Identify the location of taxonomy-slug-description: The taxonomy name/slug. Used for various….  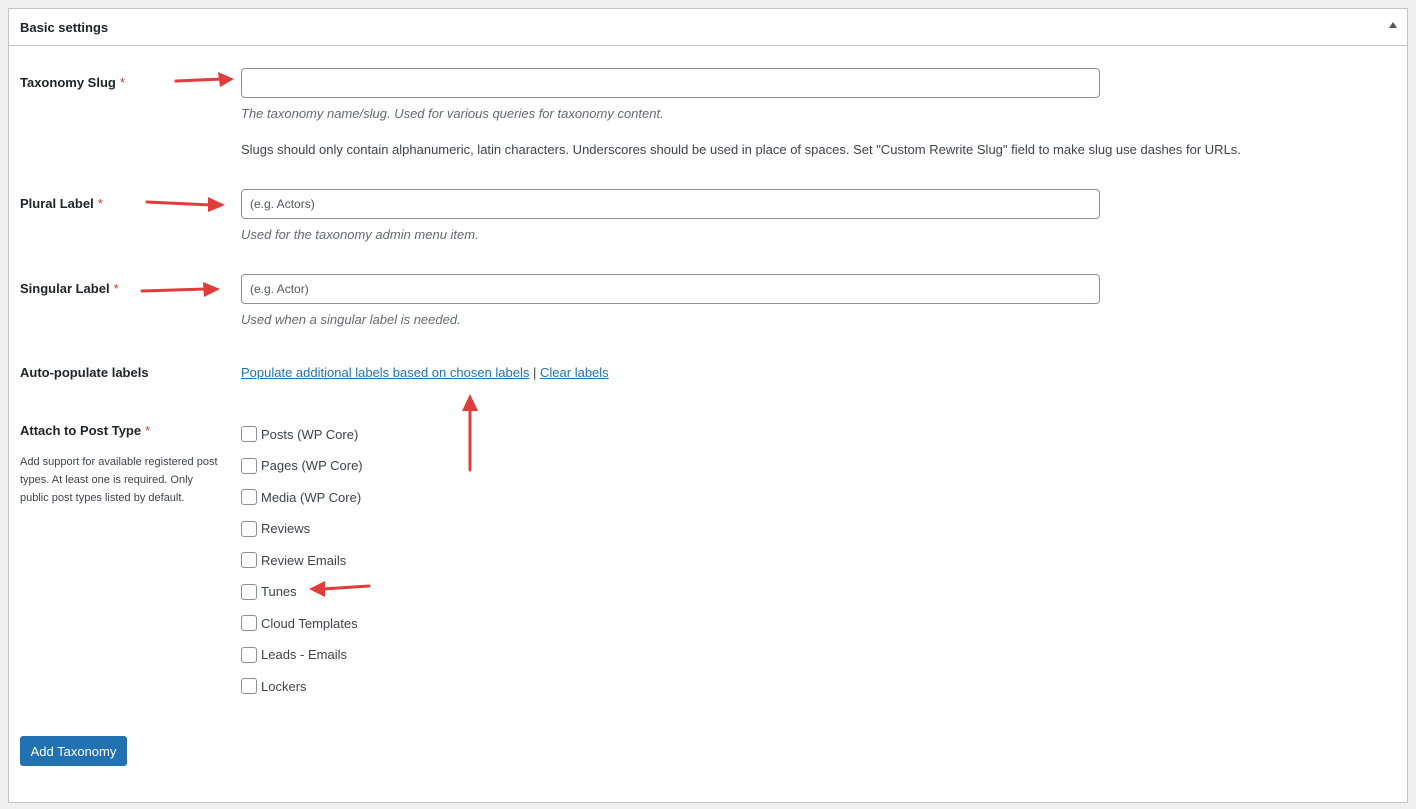
(452, 113).